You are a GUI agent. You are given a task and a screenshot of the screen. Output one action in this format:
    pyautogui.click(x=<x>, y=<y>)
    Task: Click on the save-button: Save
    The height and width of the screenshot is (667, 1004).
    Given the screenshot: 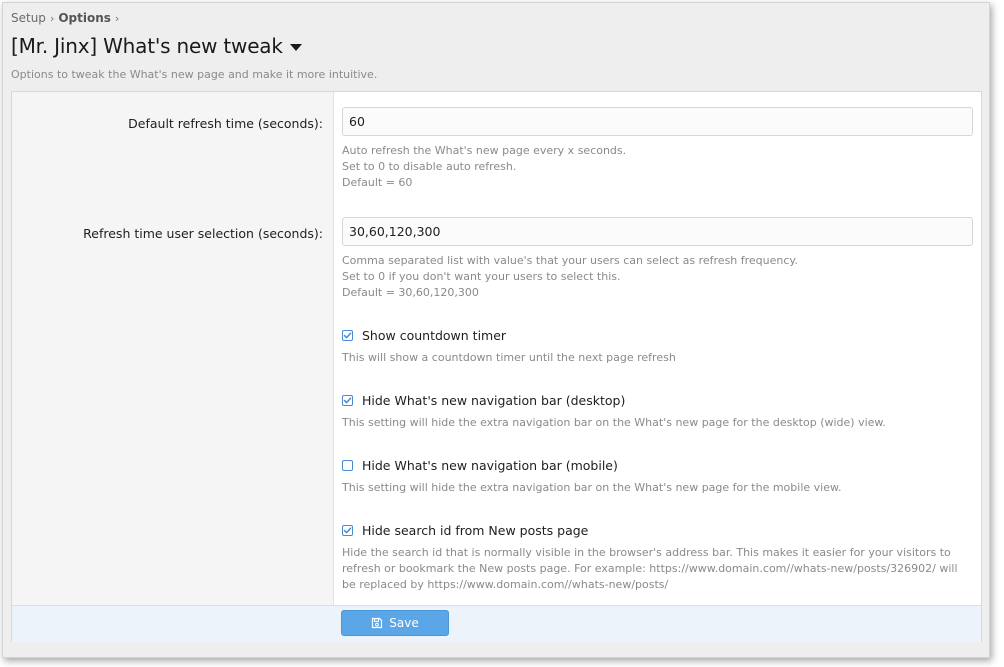 What is the action you would take?
    pyautogui.click(x=395, y=623)
    